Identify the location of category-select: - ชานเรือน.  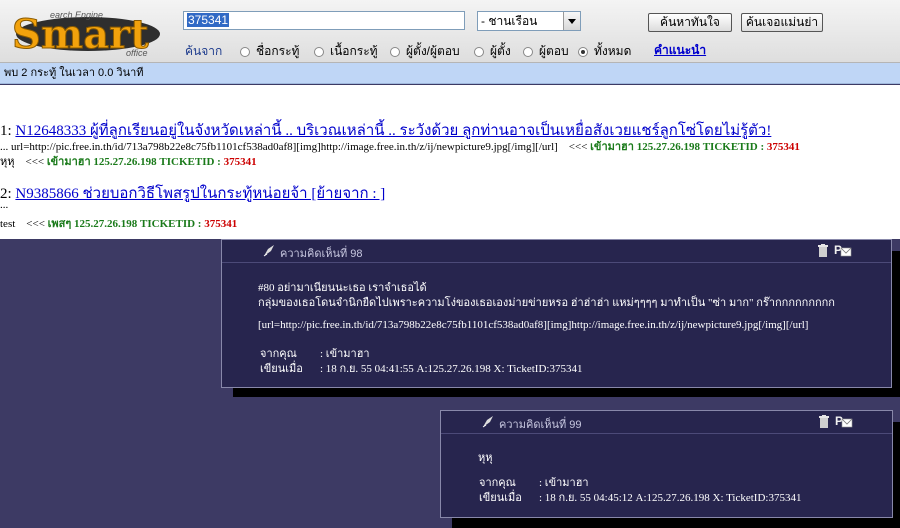
(529, 21).